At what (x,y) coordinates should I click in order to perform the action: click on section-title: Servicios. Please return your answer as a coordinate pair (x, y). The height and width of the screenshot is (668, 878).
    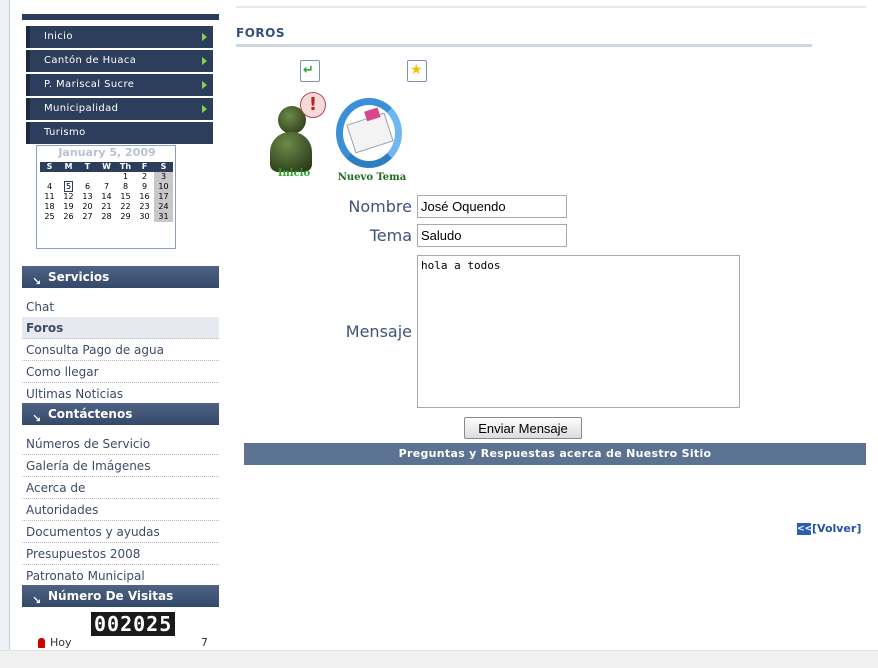
    Looking at the image, I should click on (79, 277).